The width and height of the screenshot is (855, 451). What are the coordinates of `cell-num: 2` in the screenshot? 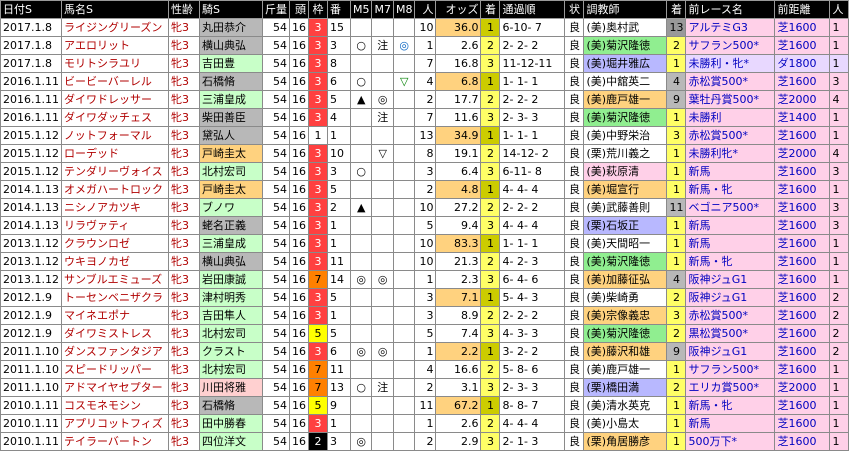 It's located at (338, 207).